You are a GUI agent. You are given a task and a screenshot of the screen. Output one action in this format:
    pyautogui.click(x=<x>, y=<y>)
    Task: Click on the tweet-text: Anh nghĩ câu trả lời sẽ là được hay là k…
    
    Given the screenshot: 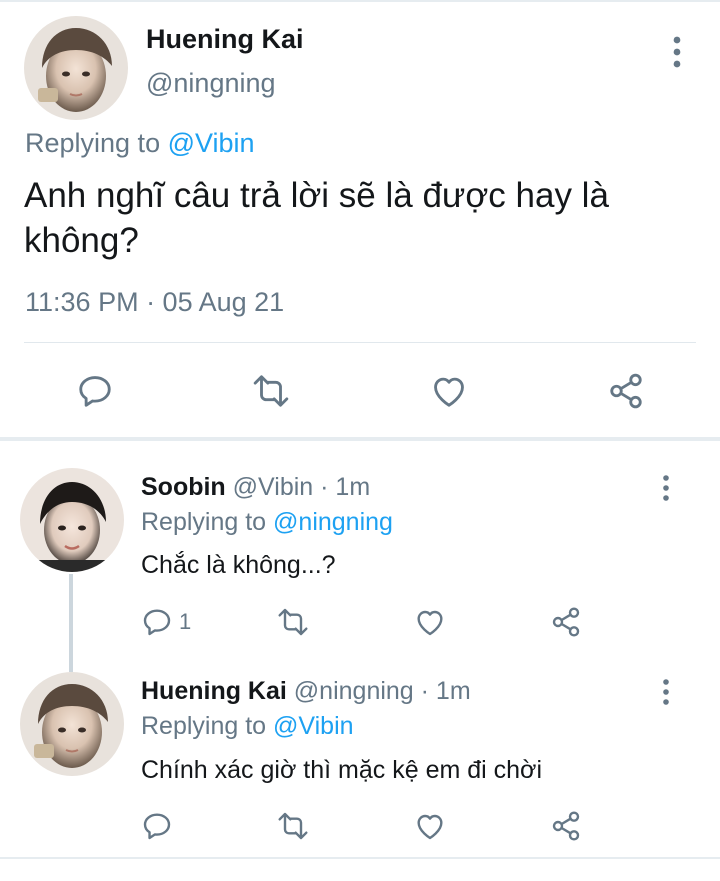 What is the action you would take?
    pyautogui.click(x=316, y=218)
    